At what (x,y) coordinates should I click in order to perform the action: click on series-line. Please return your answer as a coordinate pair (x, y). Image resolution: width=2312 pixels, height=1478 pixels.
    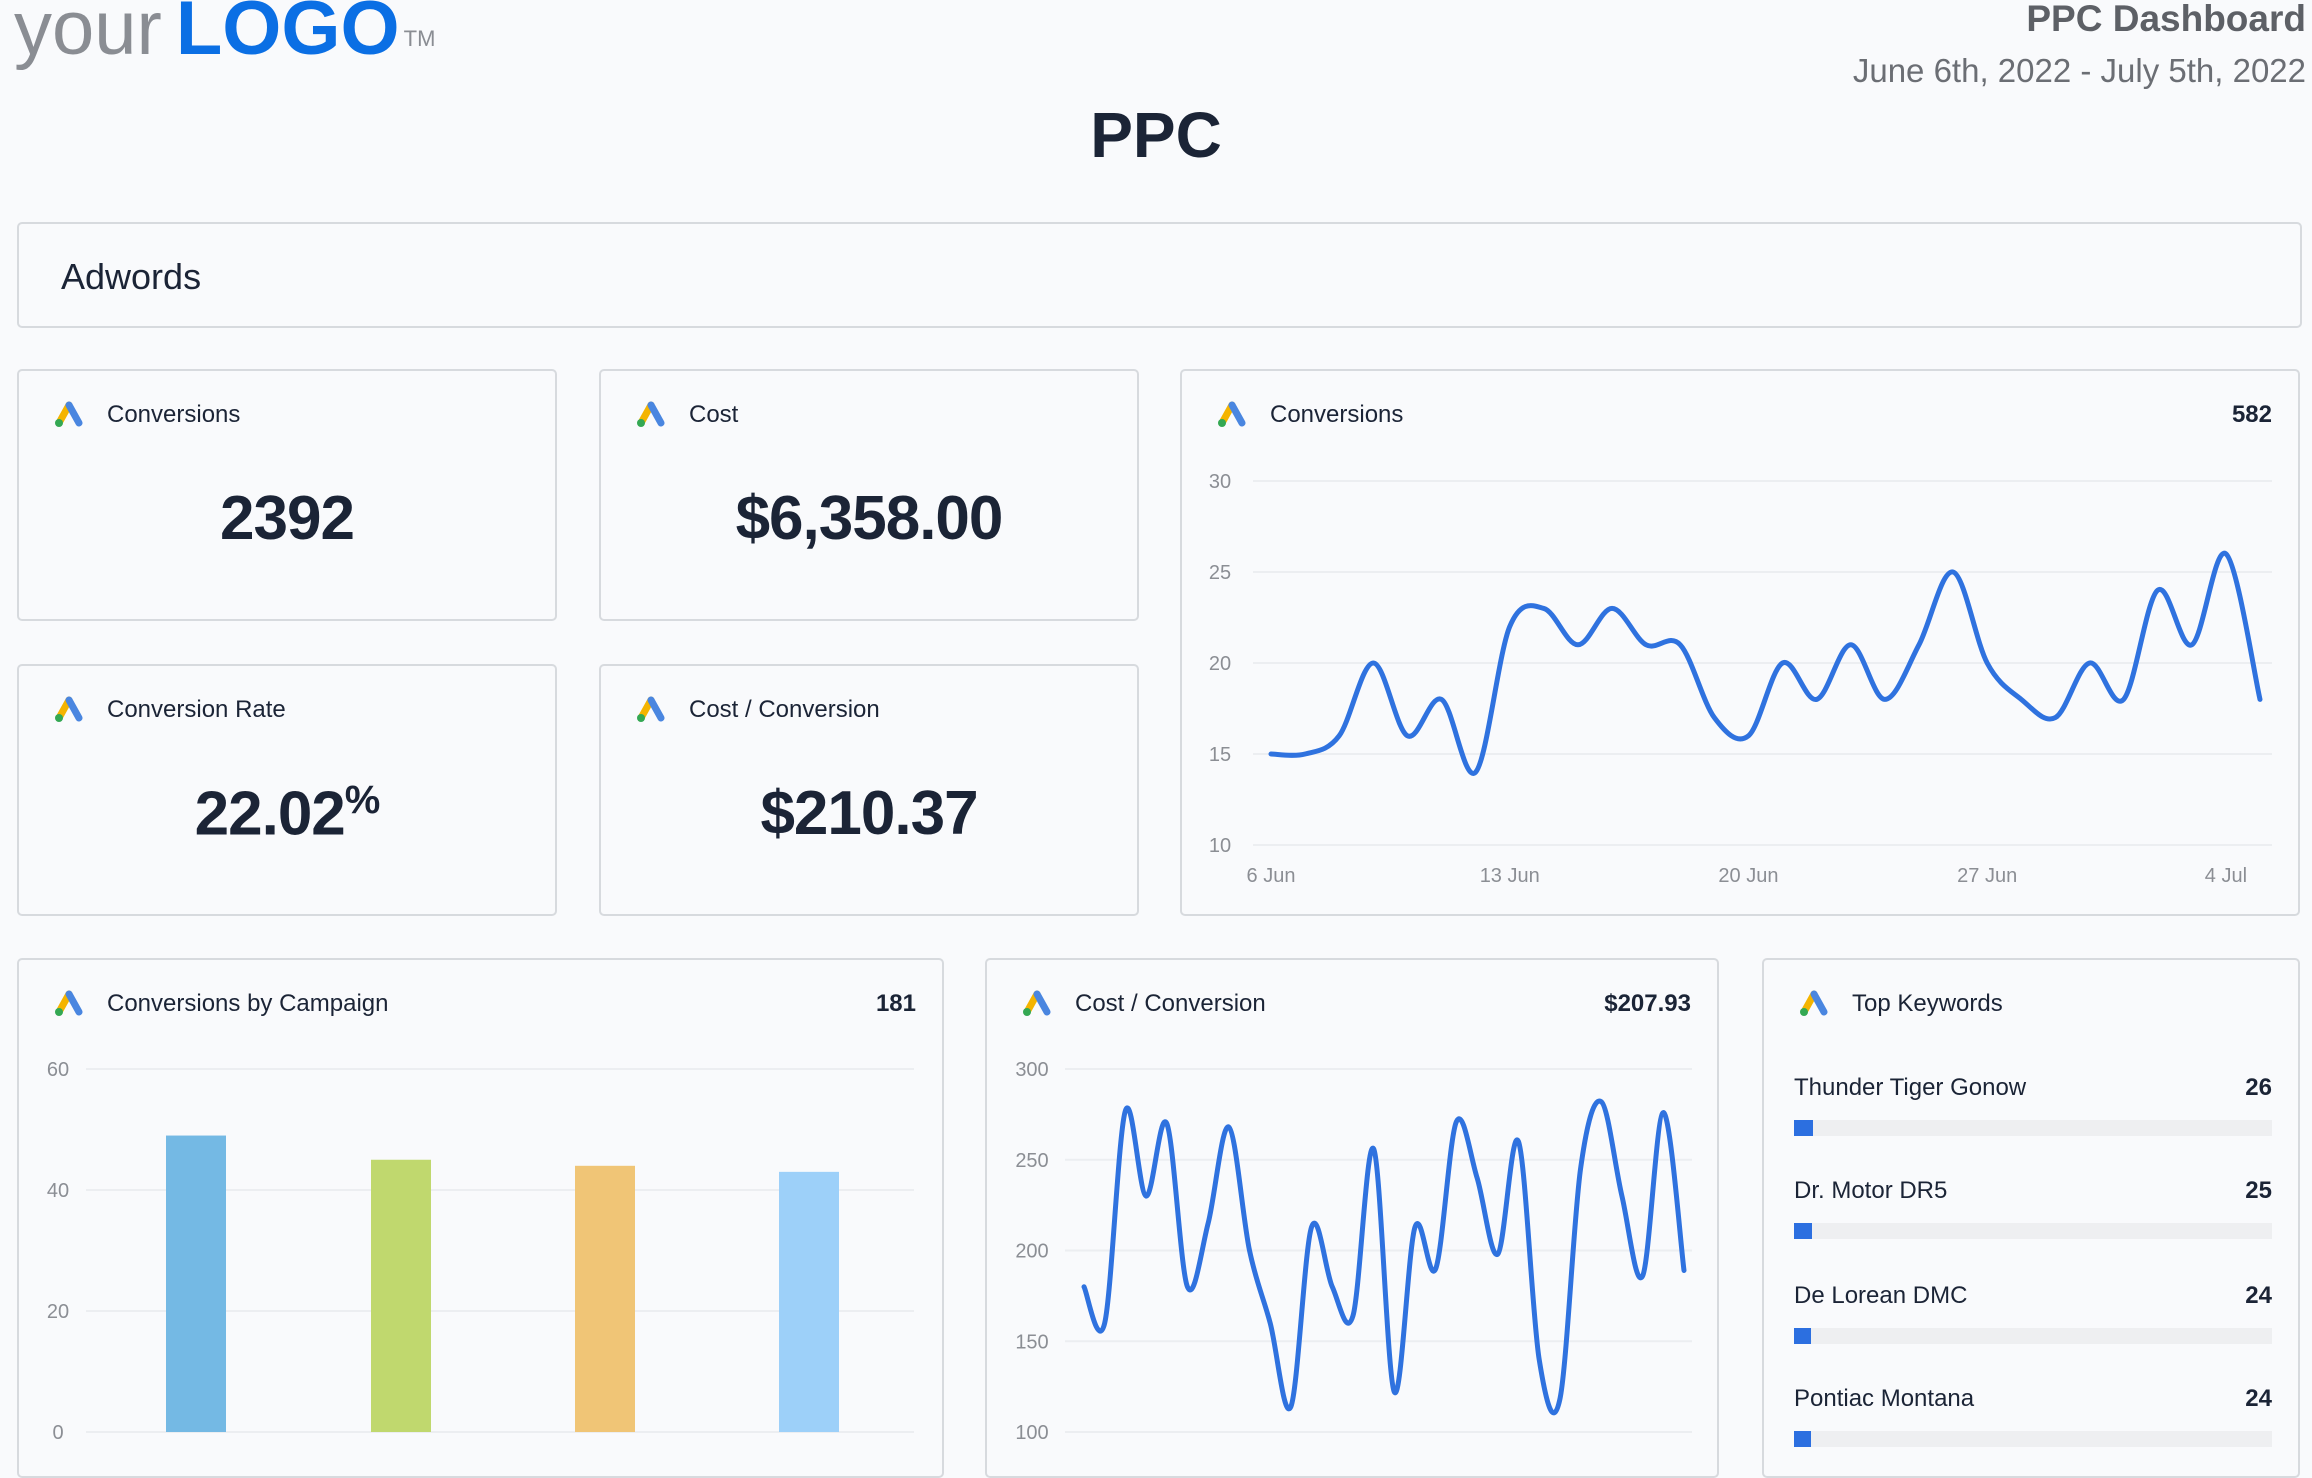
    Looking at the image, I should click on (1384, 1257).